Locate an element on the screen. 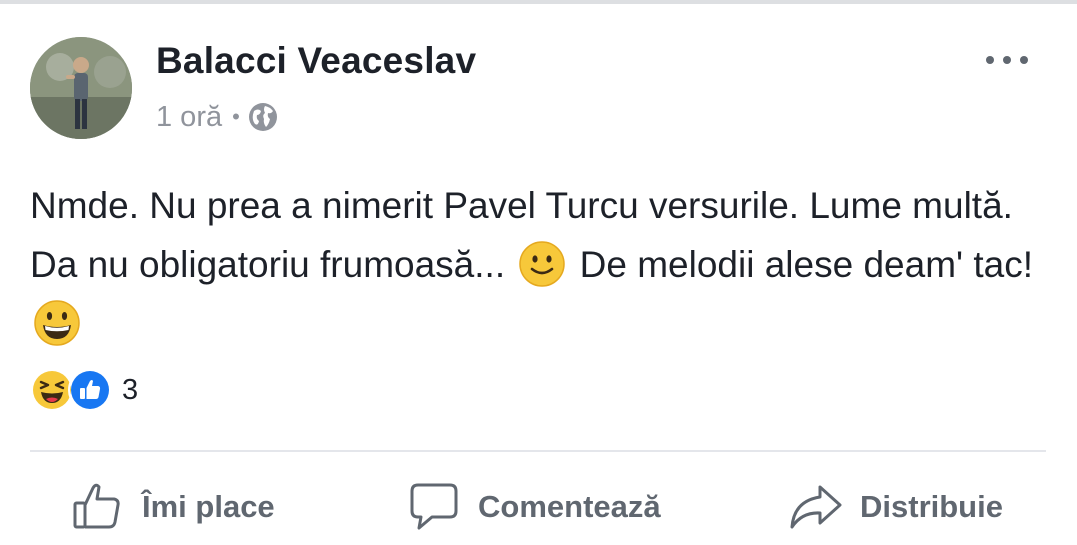 This screenshot has width=1077, height=545. reactions-count: 3 is located at coordinates (130, 389).